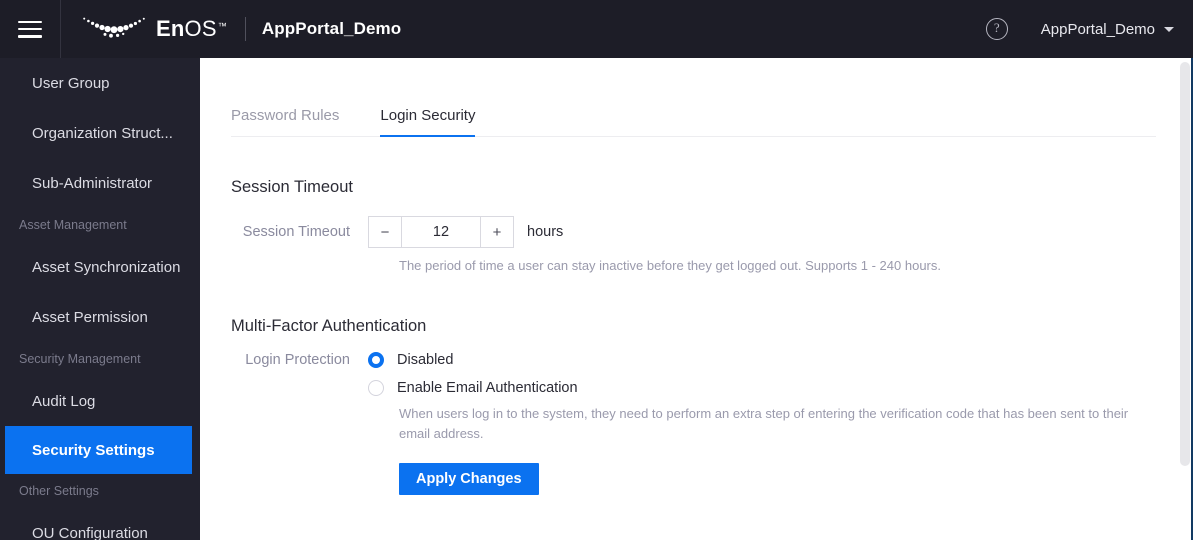 This screenshot has width=1193, height=540. I want to click on radio-enable-email-authentication-label: Enable Email Authentication, so click(487, 388).